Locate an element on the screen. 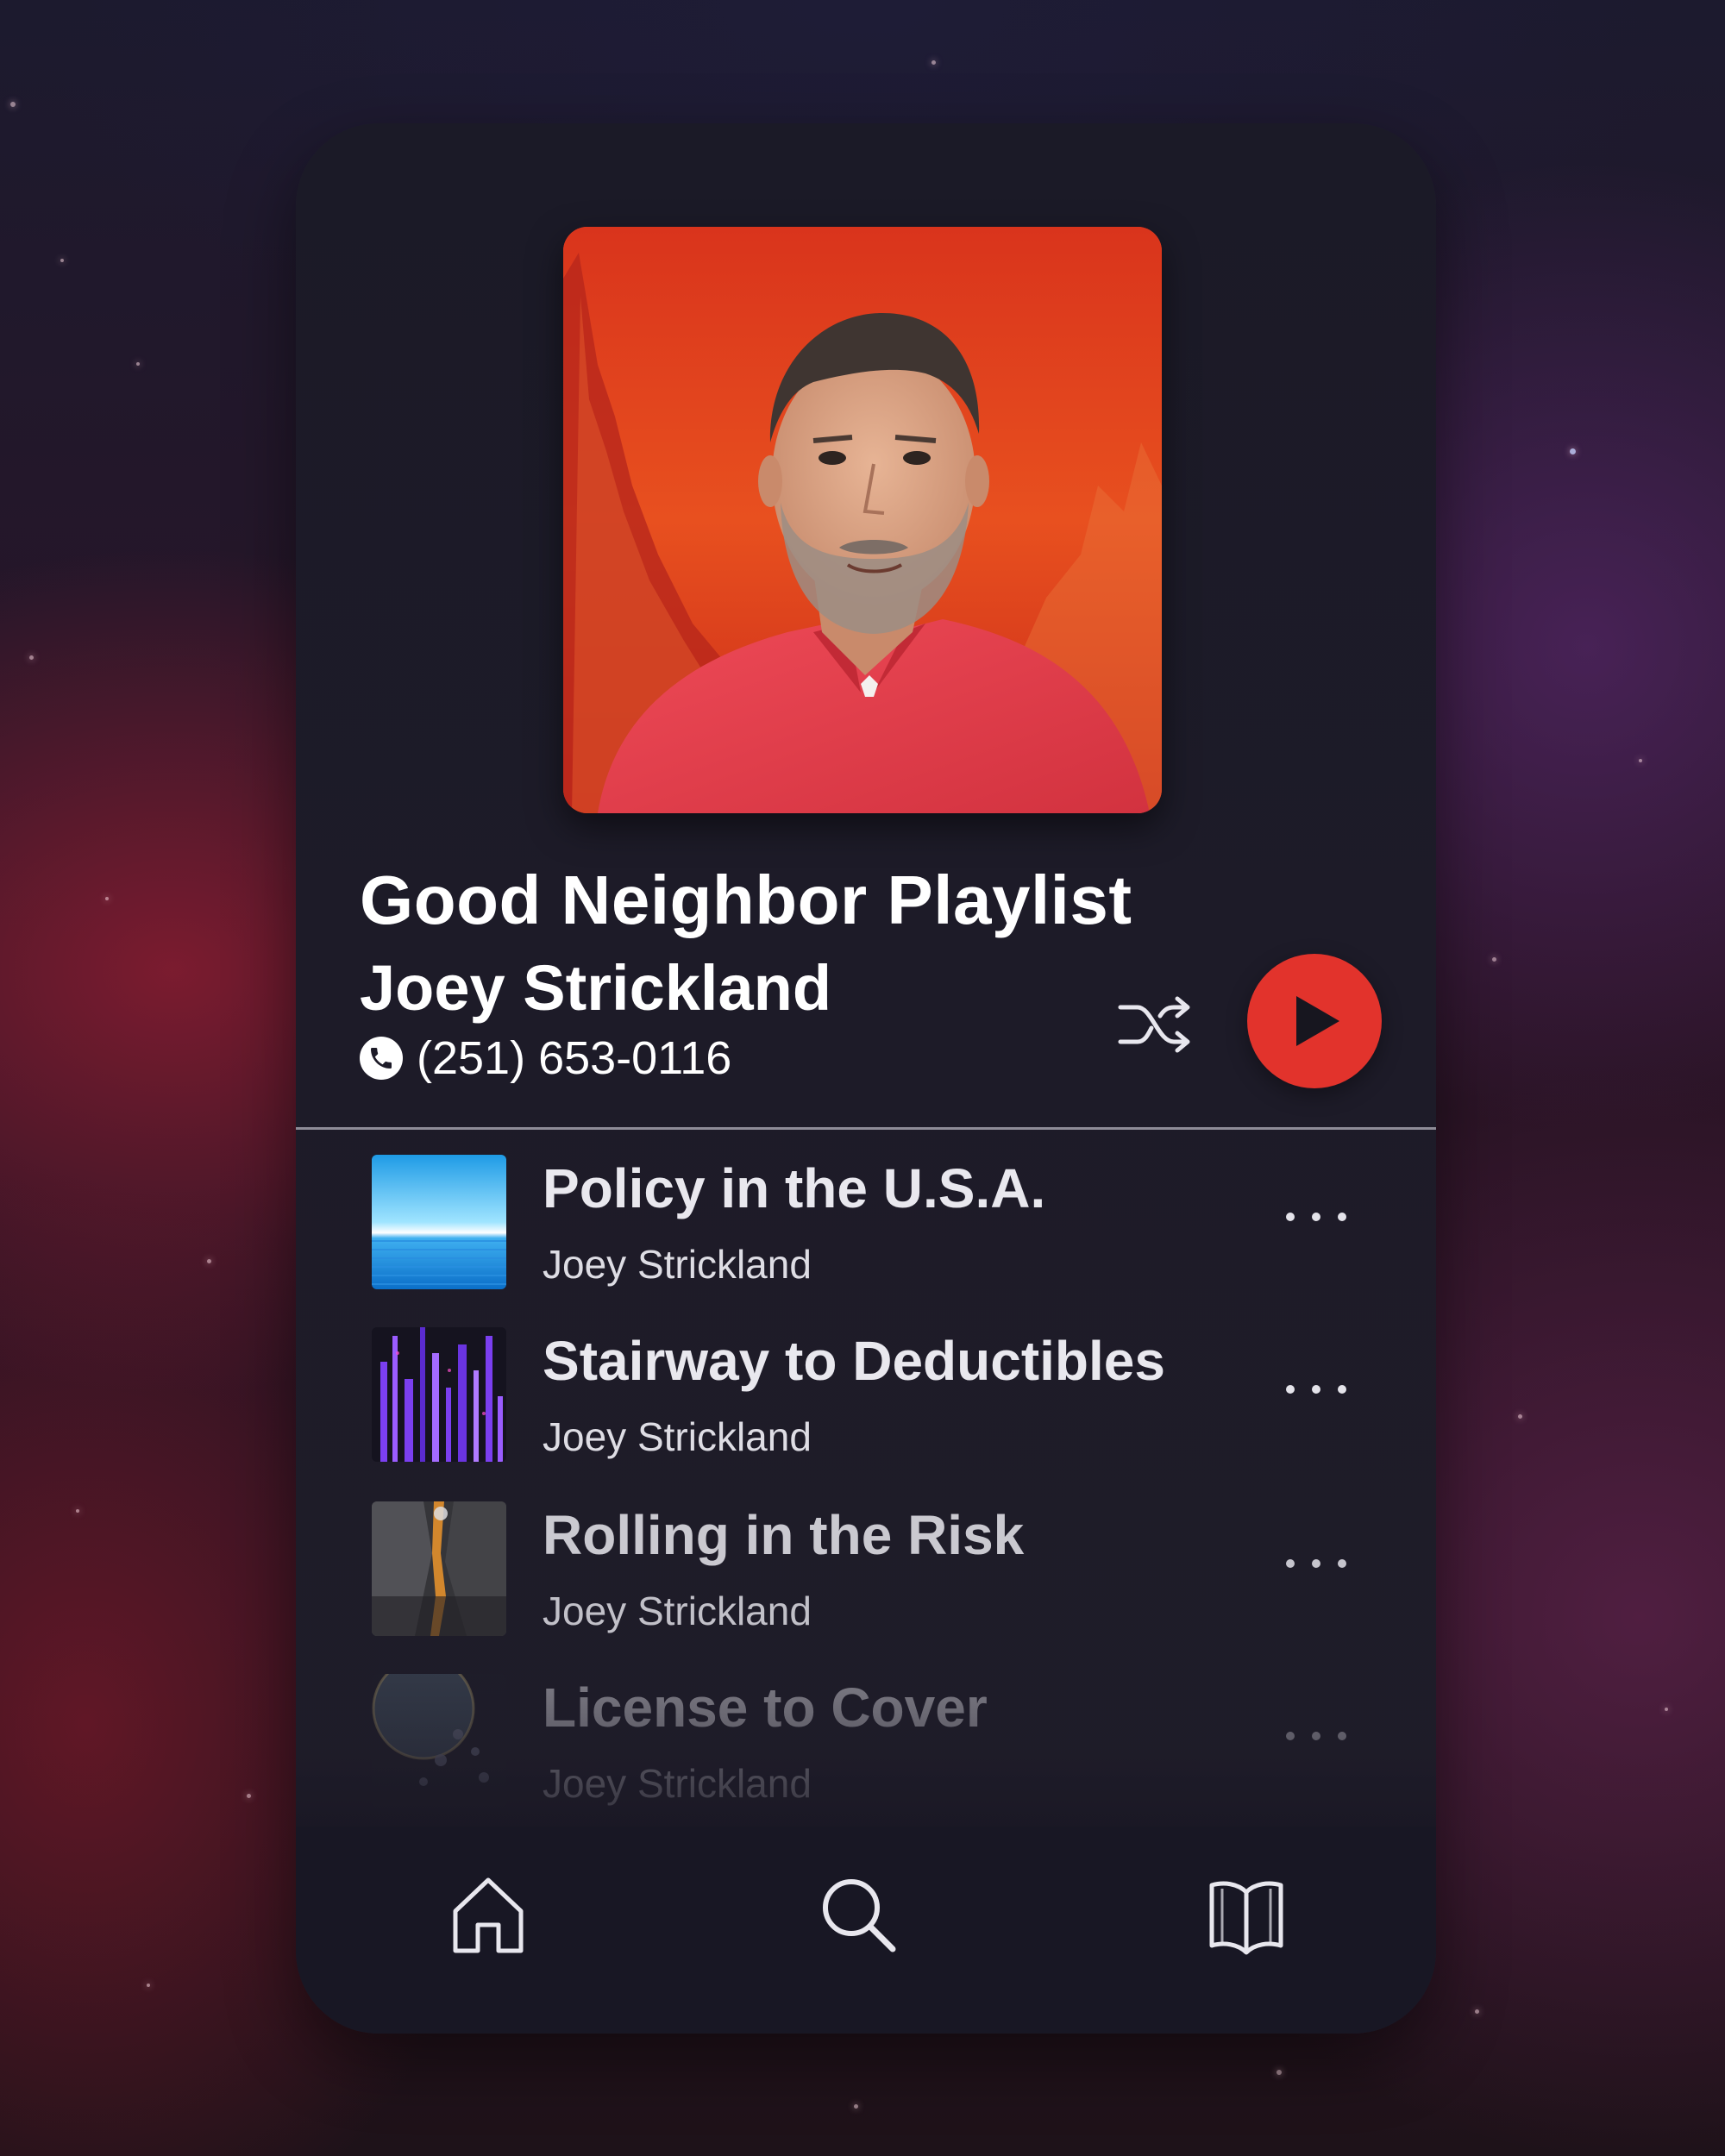 This screenshot has width=1725, height=2156. library-icon is located at coordinates (1246, 1918).